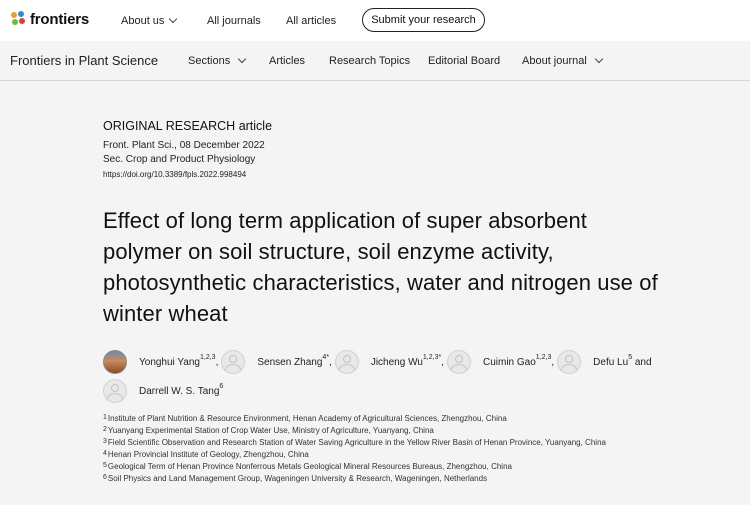  Describe the element at coordinates (174, 174) in the screenshot. I see `article-doi-link: https://doi.org/10.3389/fpls.2022.998494` at that location.